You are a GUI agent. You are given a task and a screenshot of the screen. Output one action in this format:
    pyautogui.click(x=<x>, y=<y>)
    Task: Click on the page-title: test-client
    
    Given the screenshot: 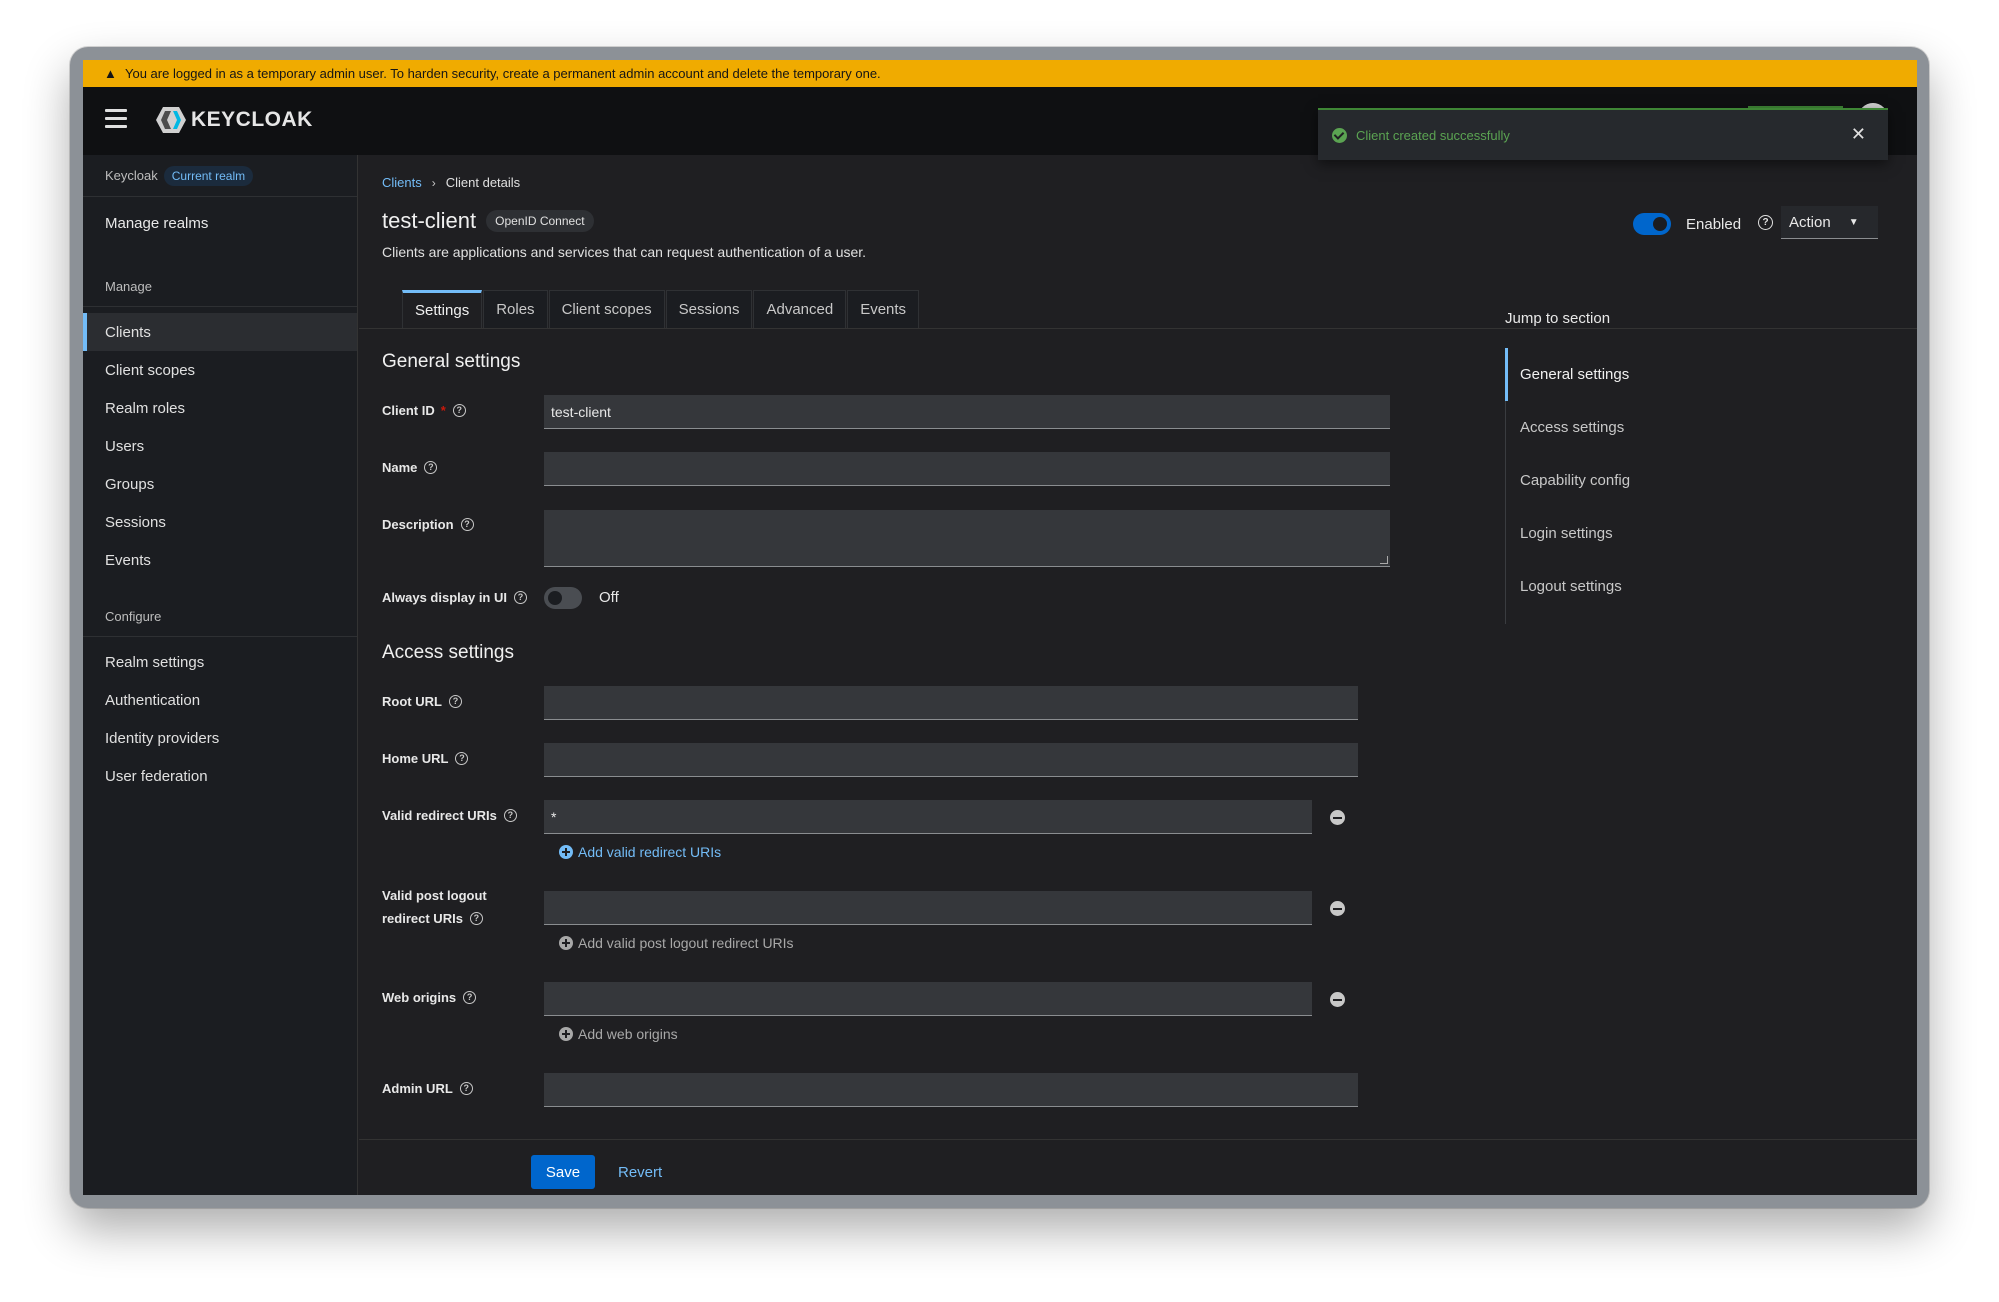 What is the action you would take?
    pyautogui.click(x=429, y=220)
    